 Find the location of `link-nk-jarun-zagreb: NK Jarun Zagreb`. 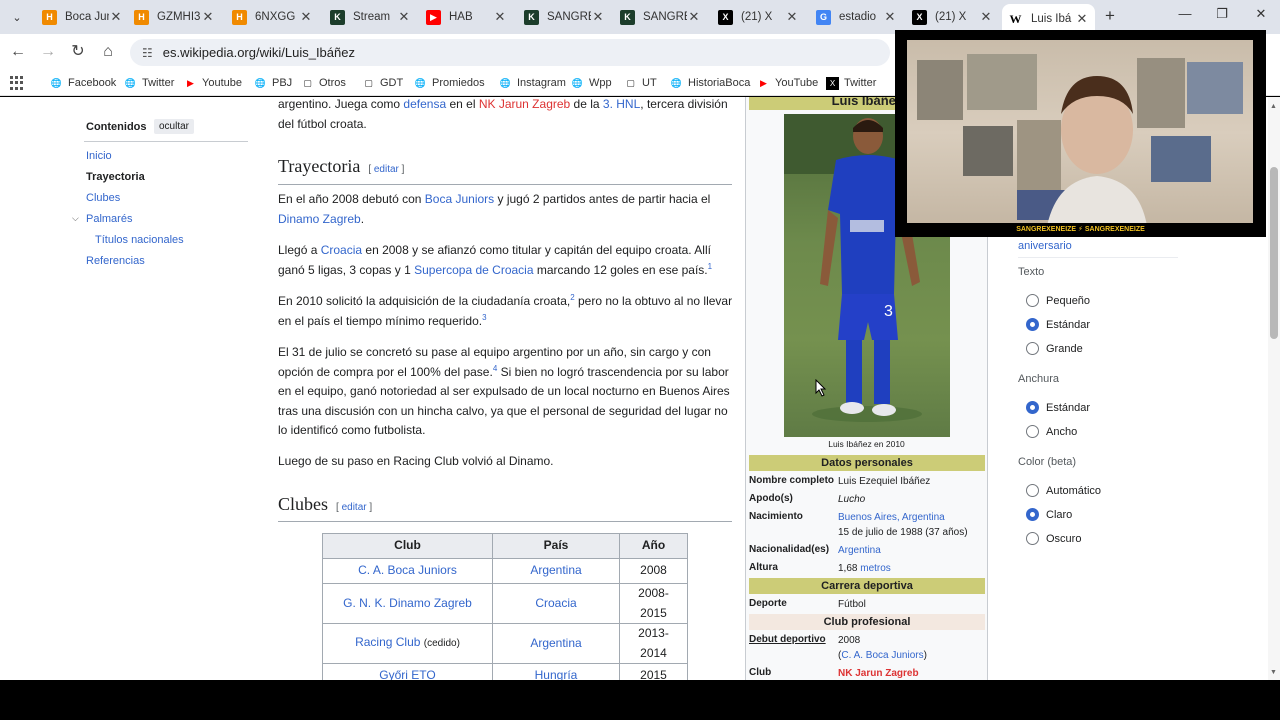

link-nk-jarun-zagreb: NK Jarun Zagreb is located at coordinates (524, 104).